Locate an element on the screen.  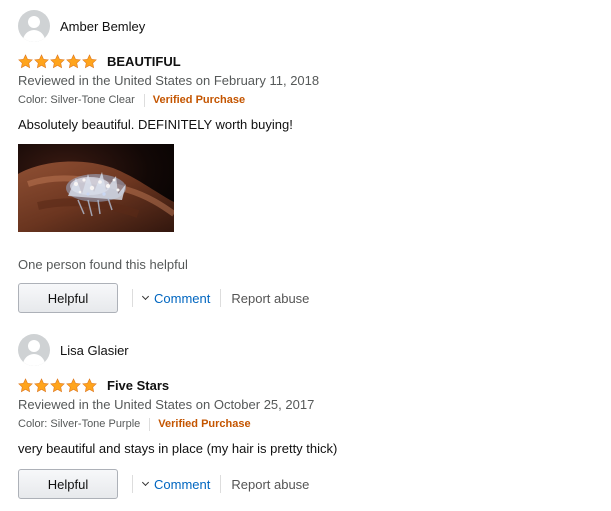
review-title: BEAUTIFUL is located at coordinates (144, 61).